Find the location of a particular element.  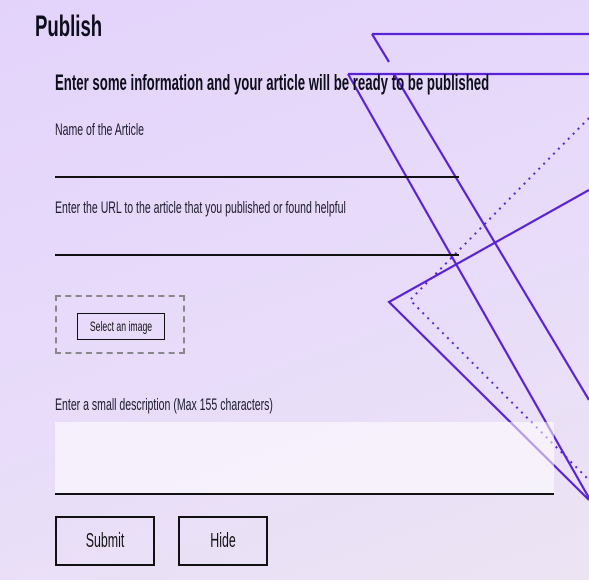

select-image-button-label: Select an image is located at coordinates (121, 326).